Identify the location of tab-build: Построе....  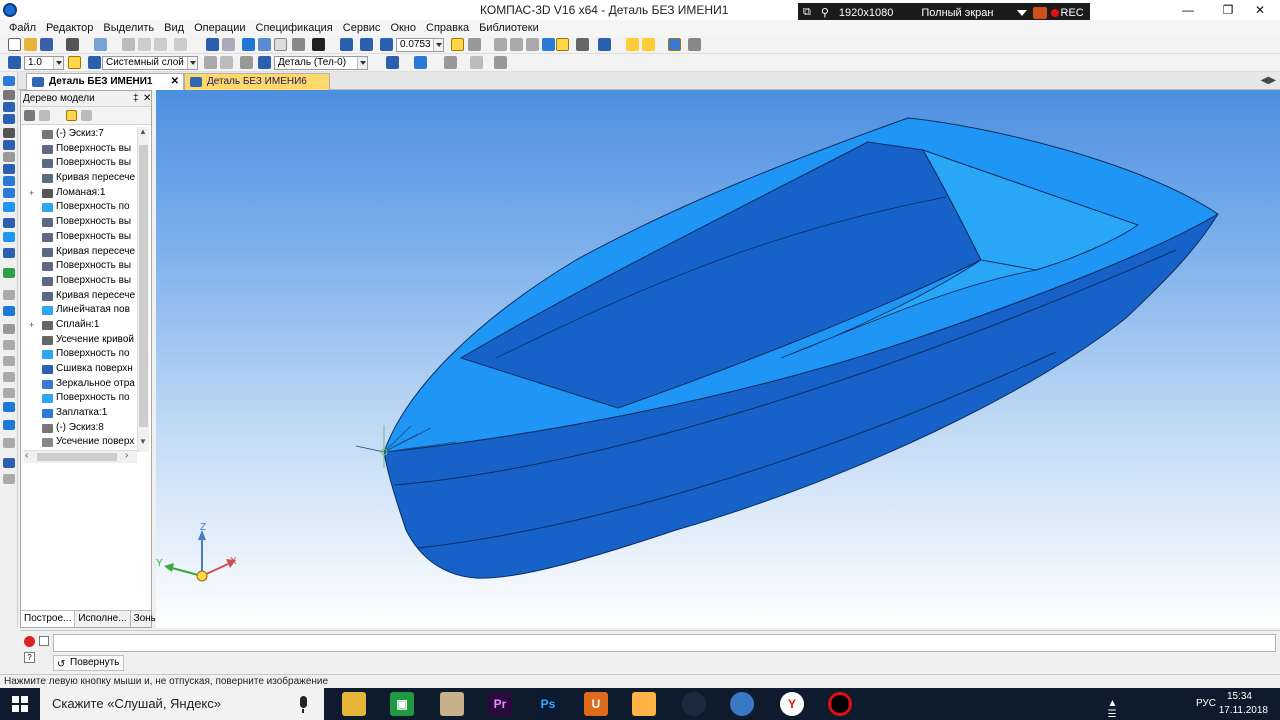
(48, 619).